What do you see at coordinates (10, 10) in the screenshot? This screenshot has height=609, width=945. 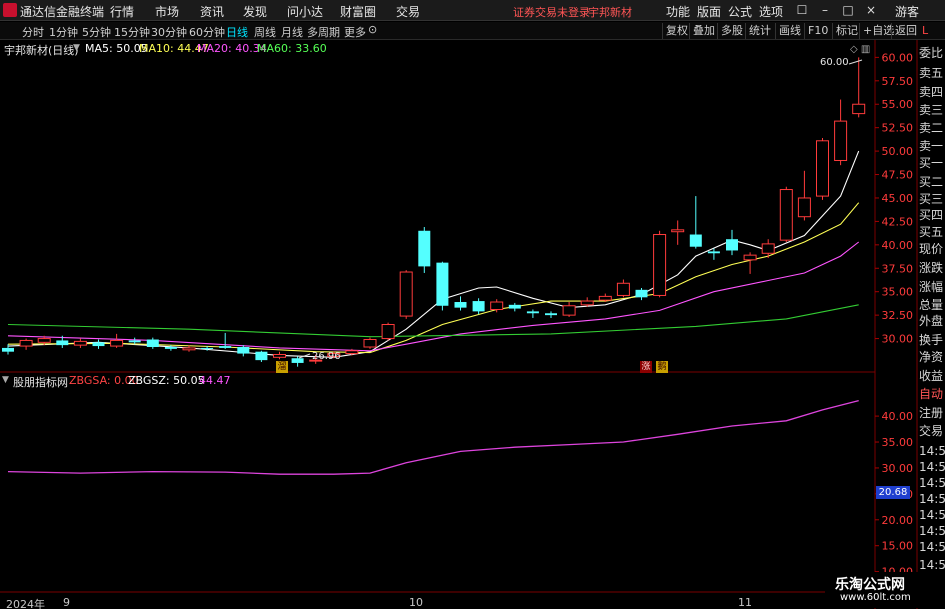 I see `app-logo-icon` at bounding box center [10, 10].